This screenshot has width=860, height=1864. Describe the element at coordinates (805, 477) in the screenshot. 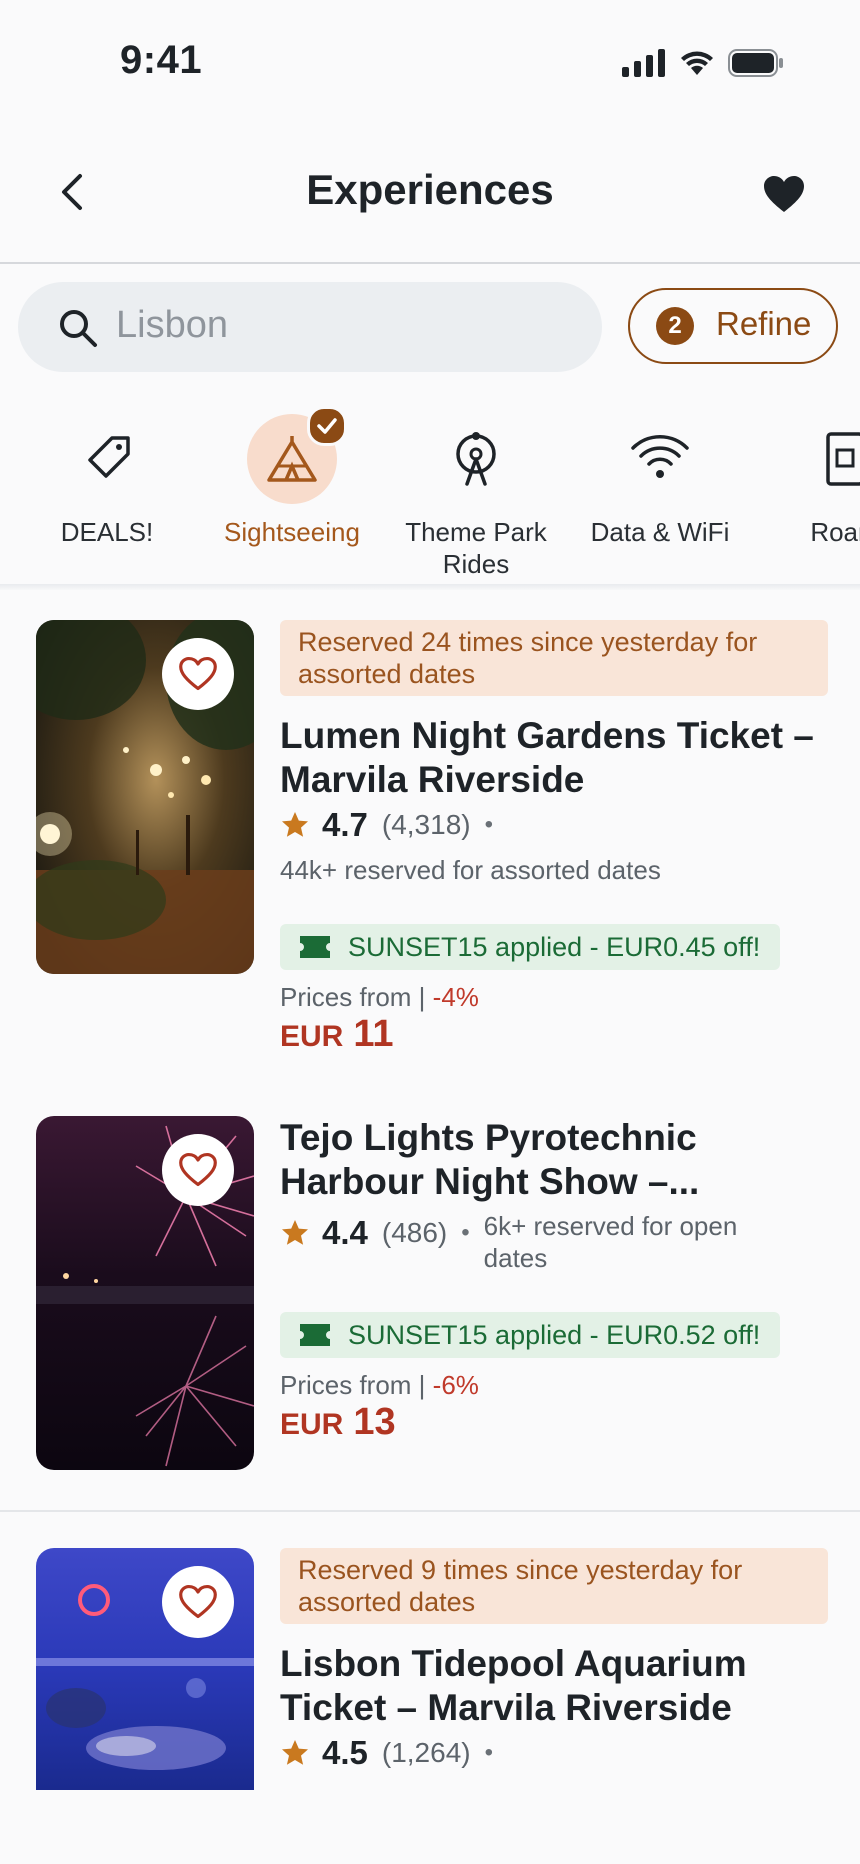

I see `category-roam: Roam` at that location.